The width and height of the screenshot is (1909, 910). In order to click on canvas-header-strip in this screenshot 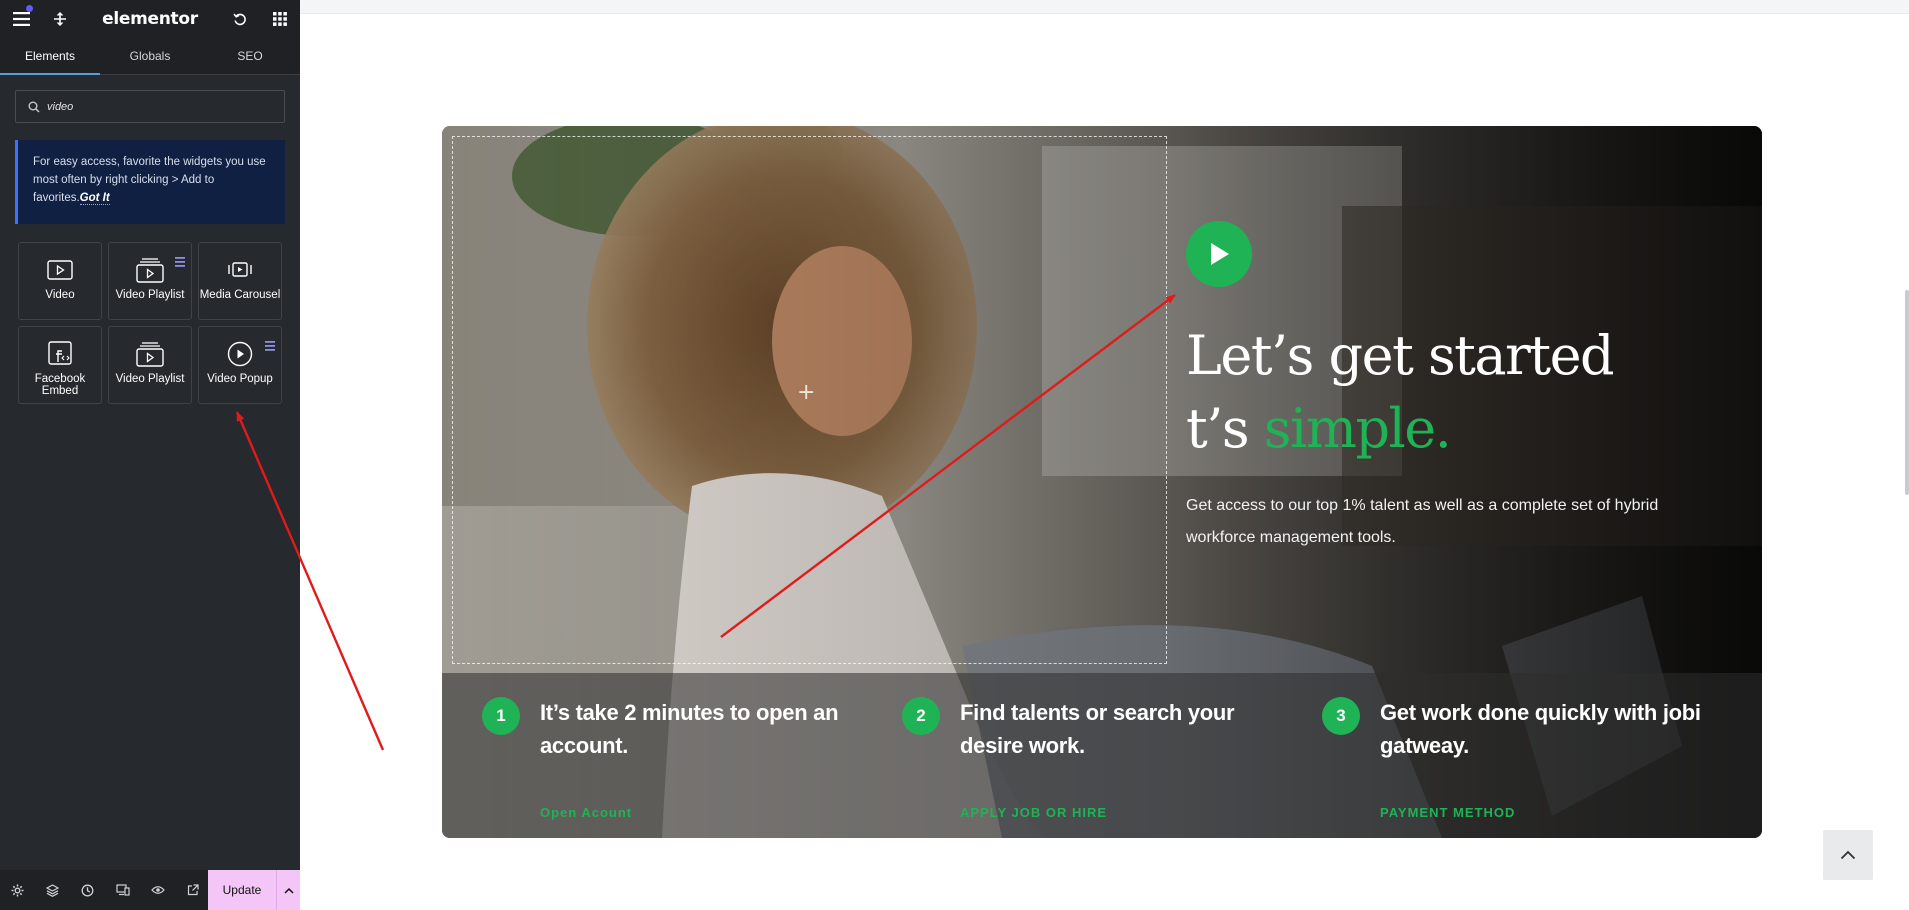, I will do `click(1104, 7)`.